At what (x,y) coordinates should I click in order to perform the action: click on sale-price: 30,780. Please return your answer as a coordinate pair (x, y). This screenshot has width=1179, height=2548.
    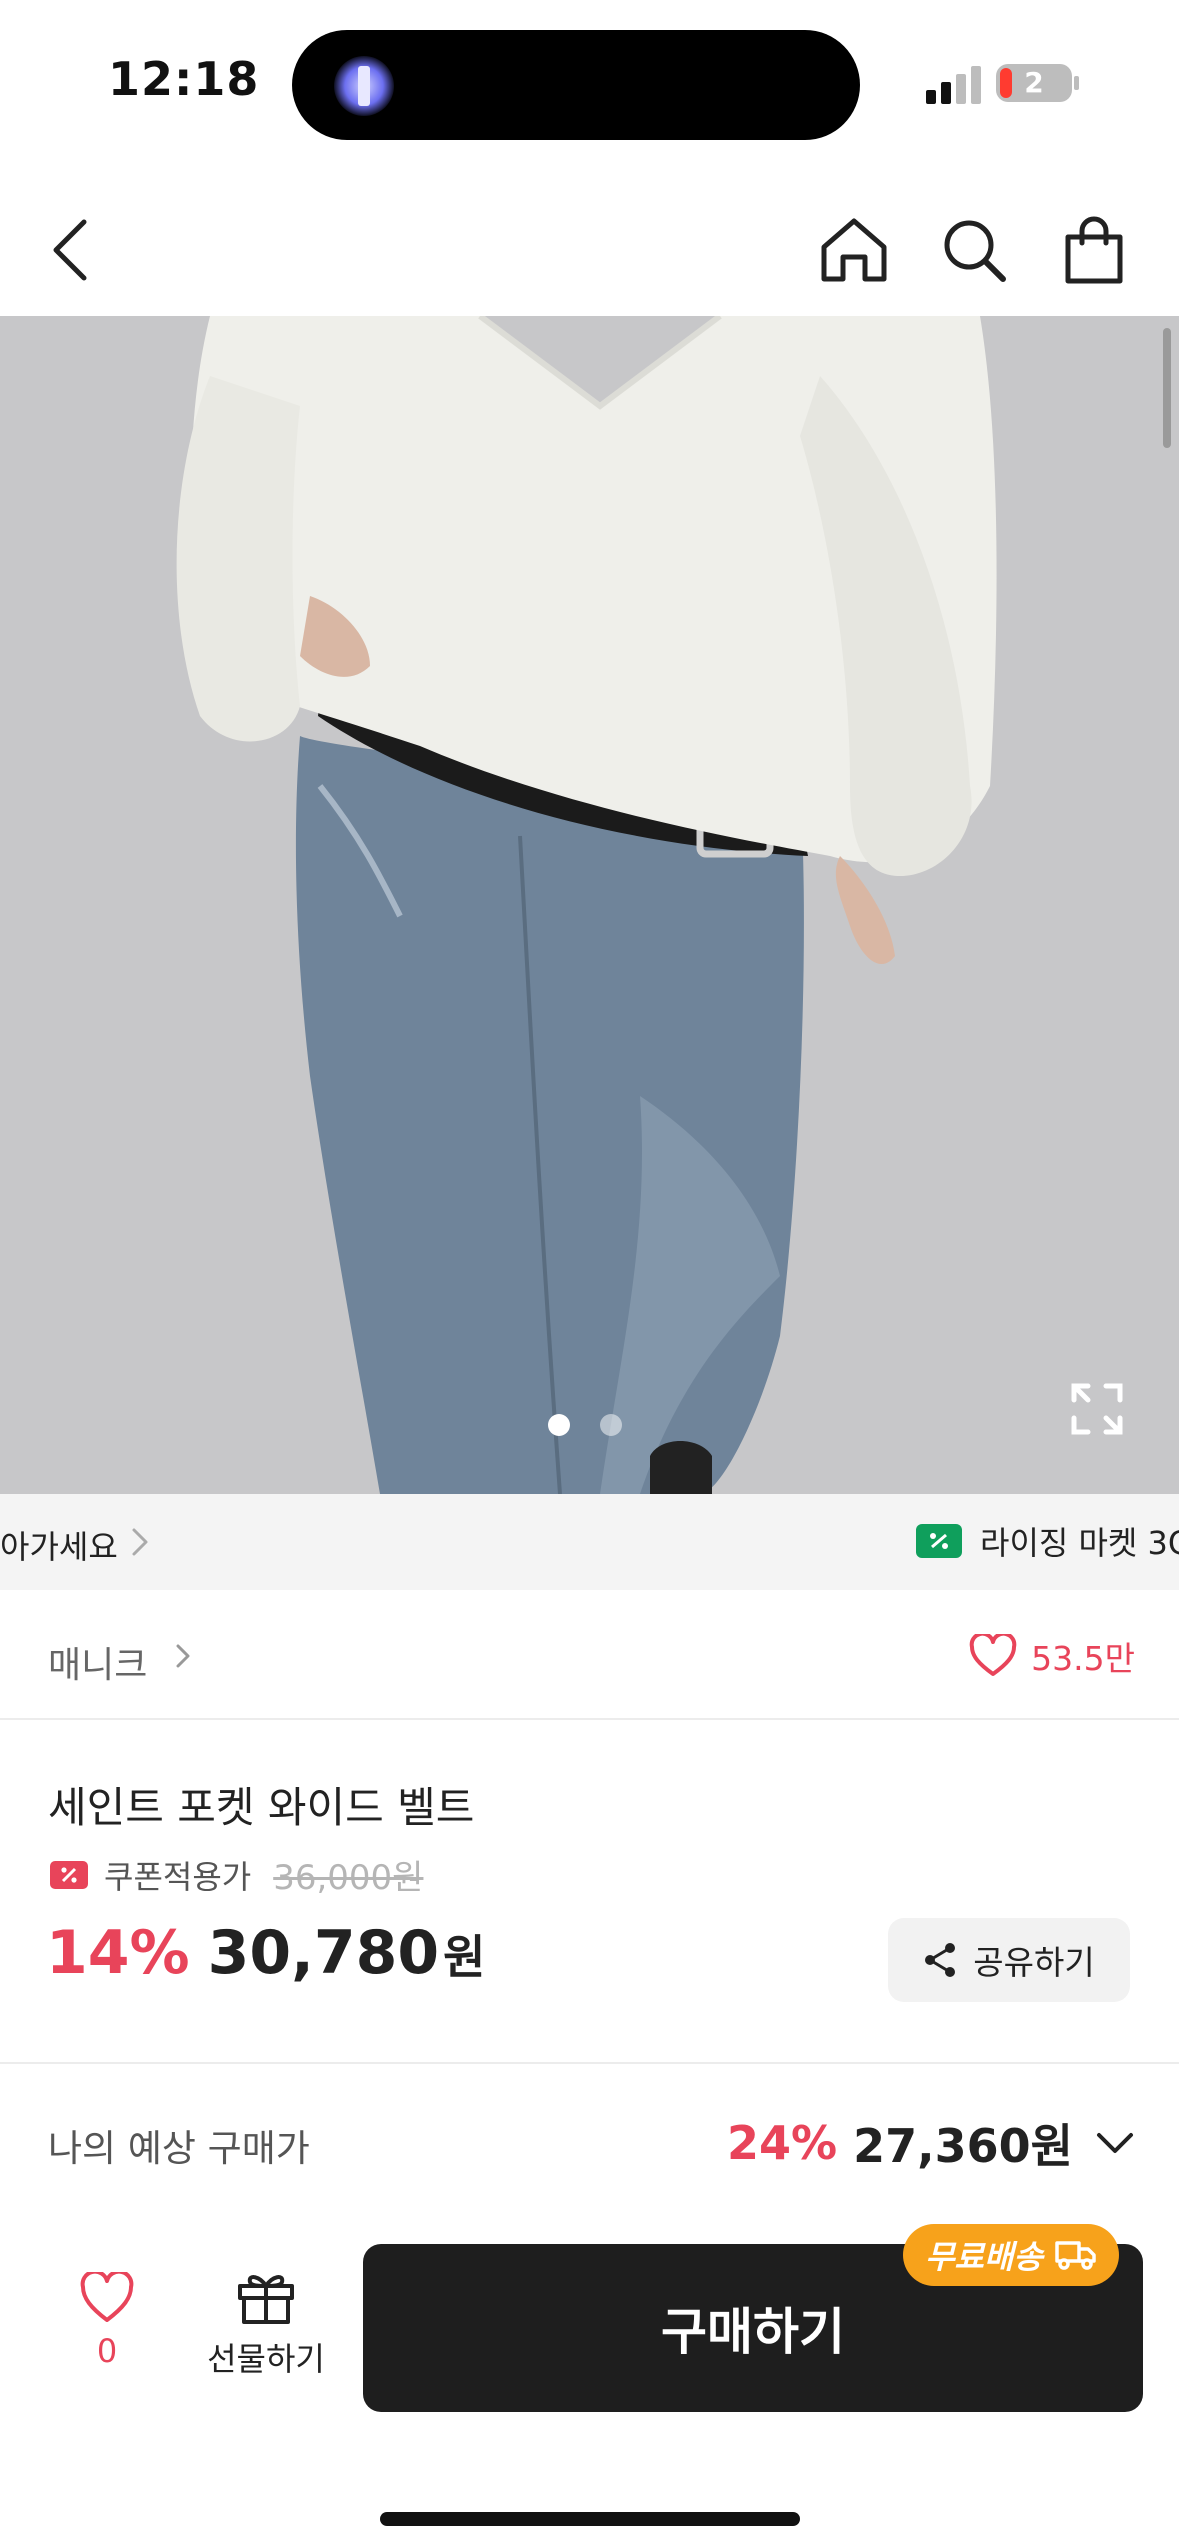
    Looking at the image, I should click on (323, 1953).